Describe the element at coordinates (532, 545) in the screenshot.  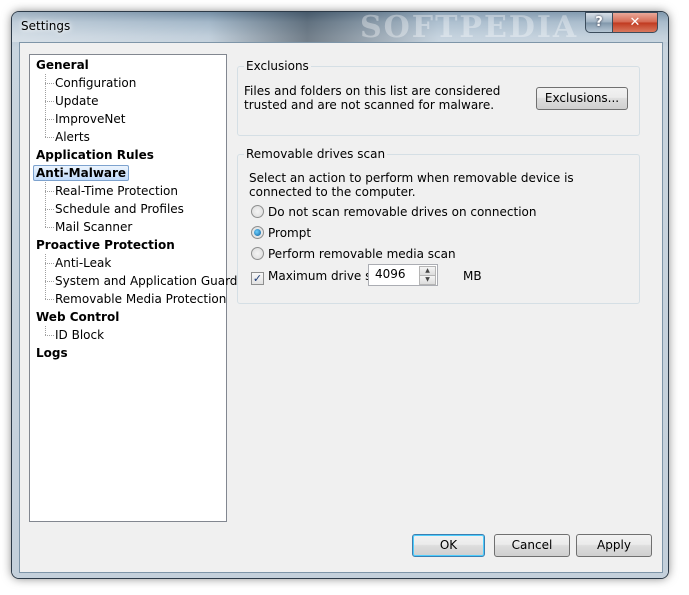
I see `cancel-button: Cancel` at that location.